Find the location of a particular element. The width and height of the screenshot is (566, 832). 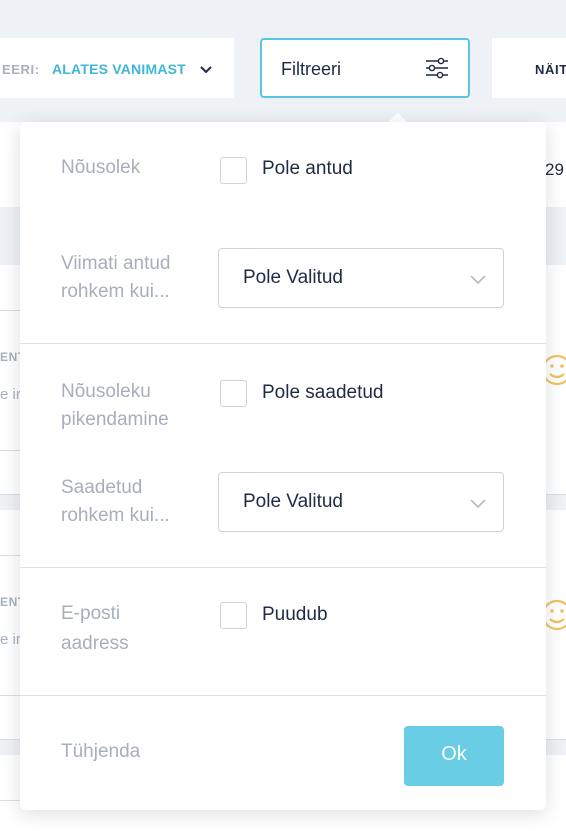

extension-not-sent-label: Pole saadetud is located at coordinates (323, 393).